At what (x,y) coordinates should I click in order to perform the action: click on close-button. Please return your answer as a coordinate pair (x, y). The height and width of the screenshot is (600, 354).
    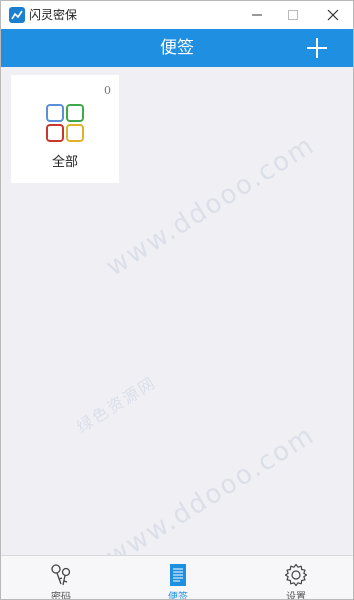
    Looking at the image, I should click on (333, 15).